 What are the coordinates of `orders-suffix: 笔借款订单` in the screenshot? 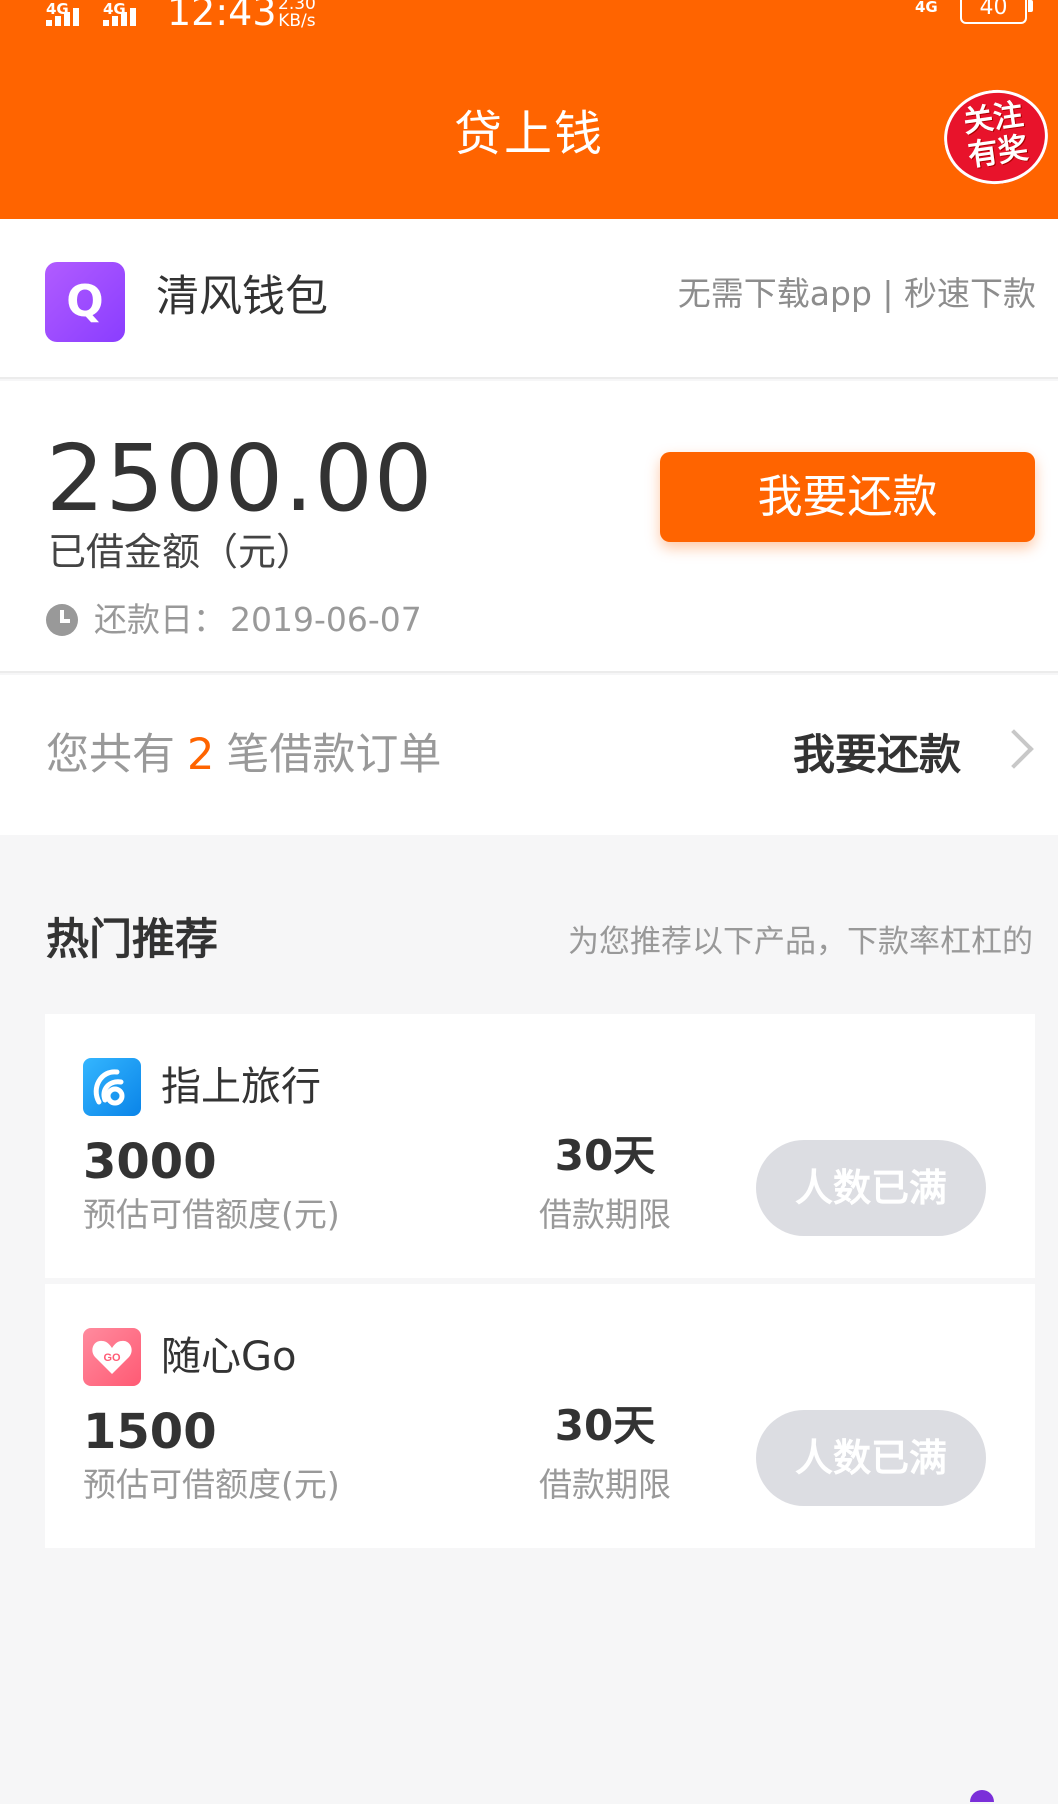 It's located at (334, 755).